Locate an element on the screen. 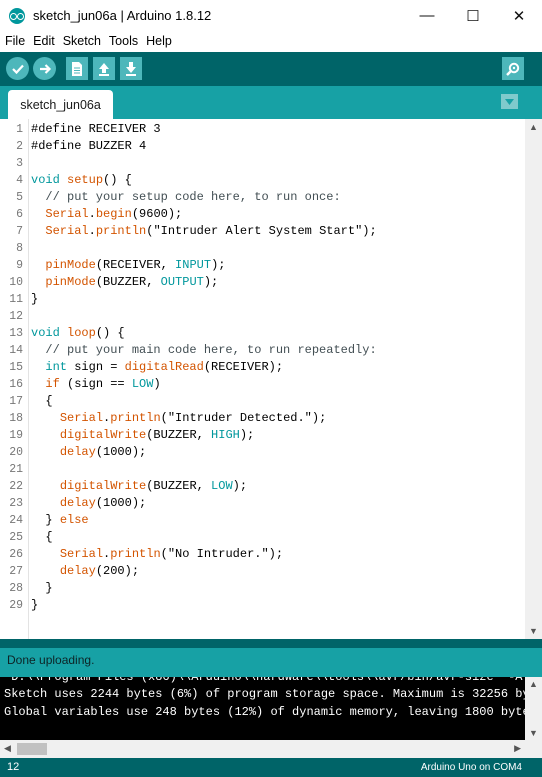 The height and width of the screenshot is (777, 542). save-button is located at coordinates (131, 68).